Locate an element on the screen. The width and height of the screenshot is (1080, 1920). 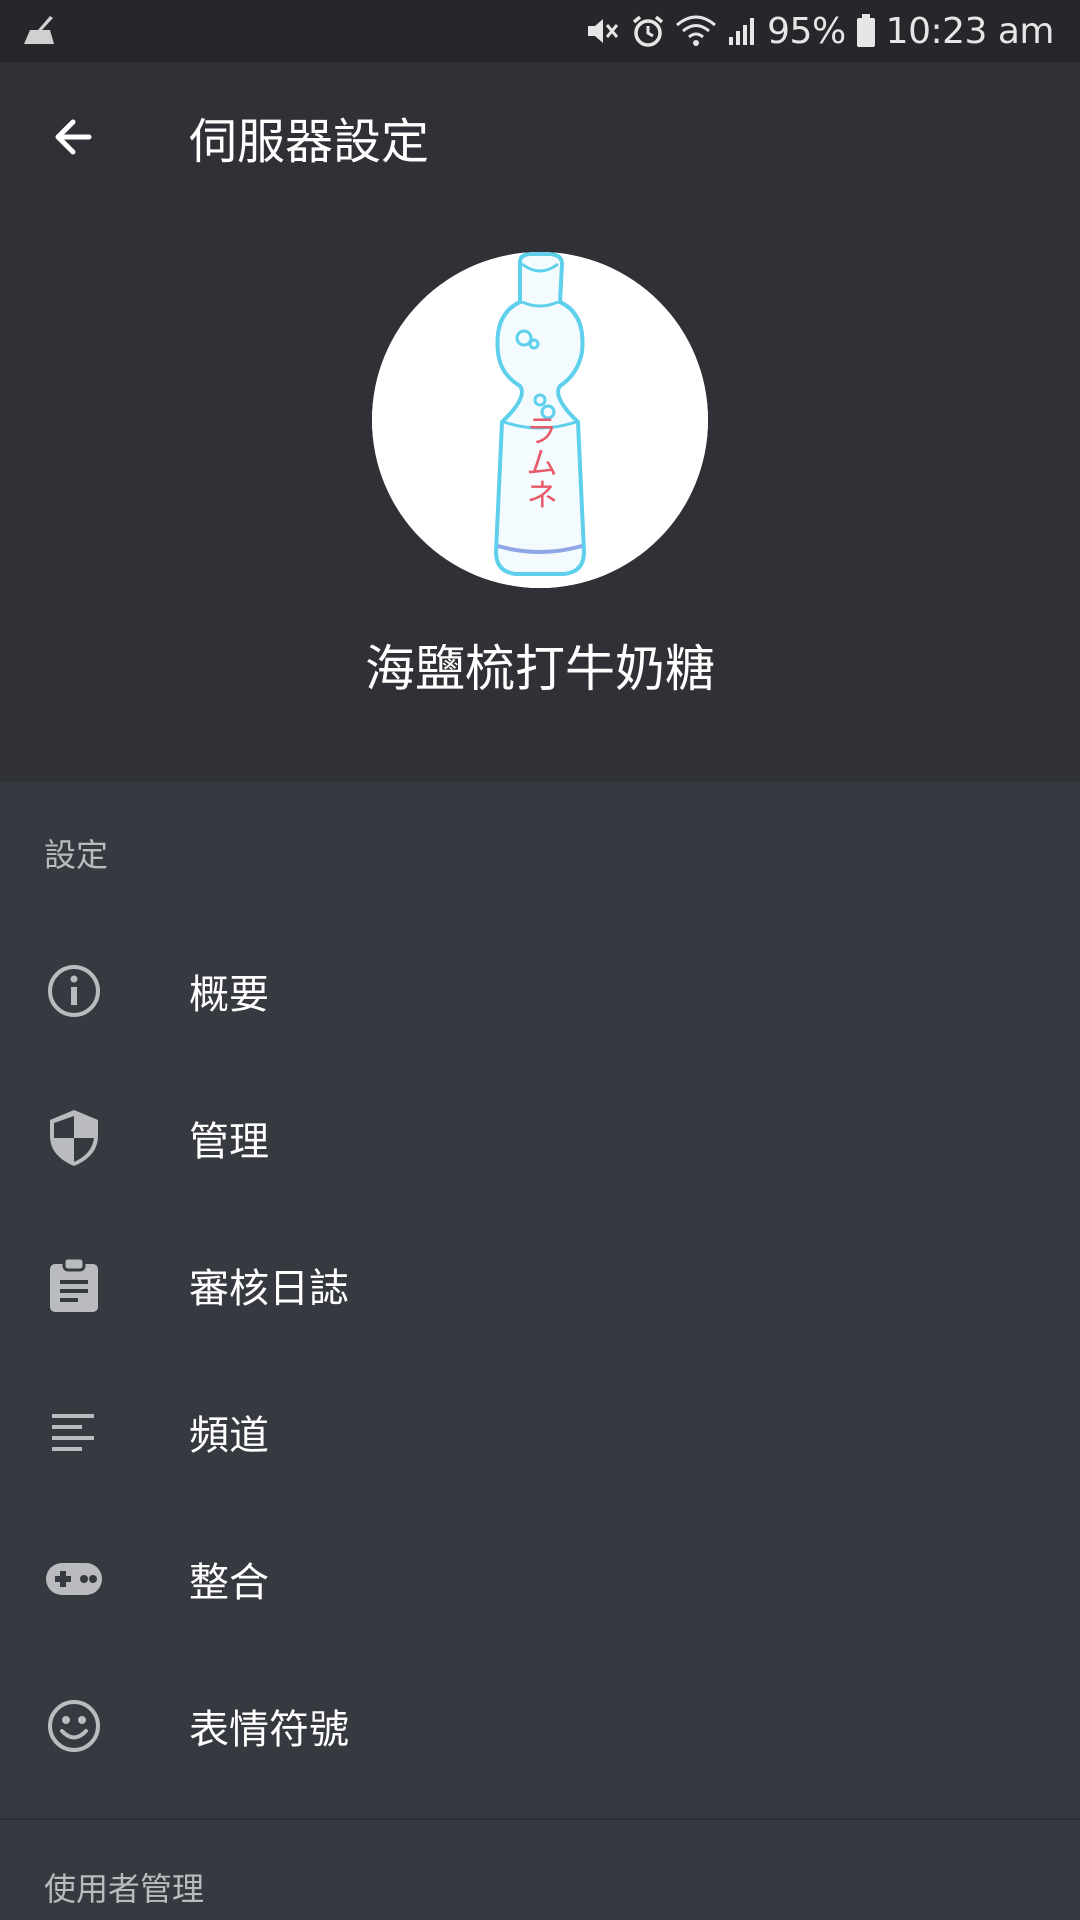
mute-icon is located at coordinates (603, 31).